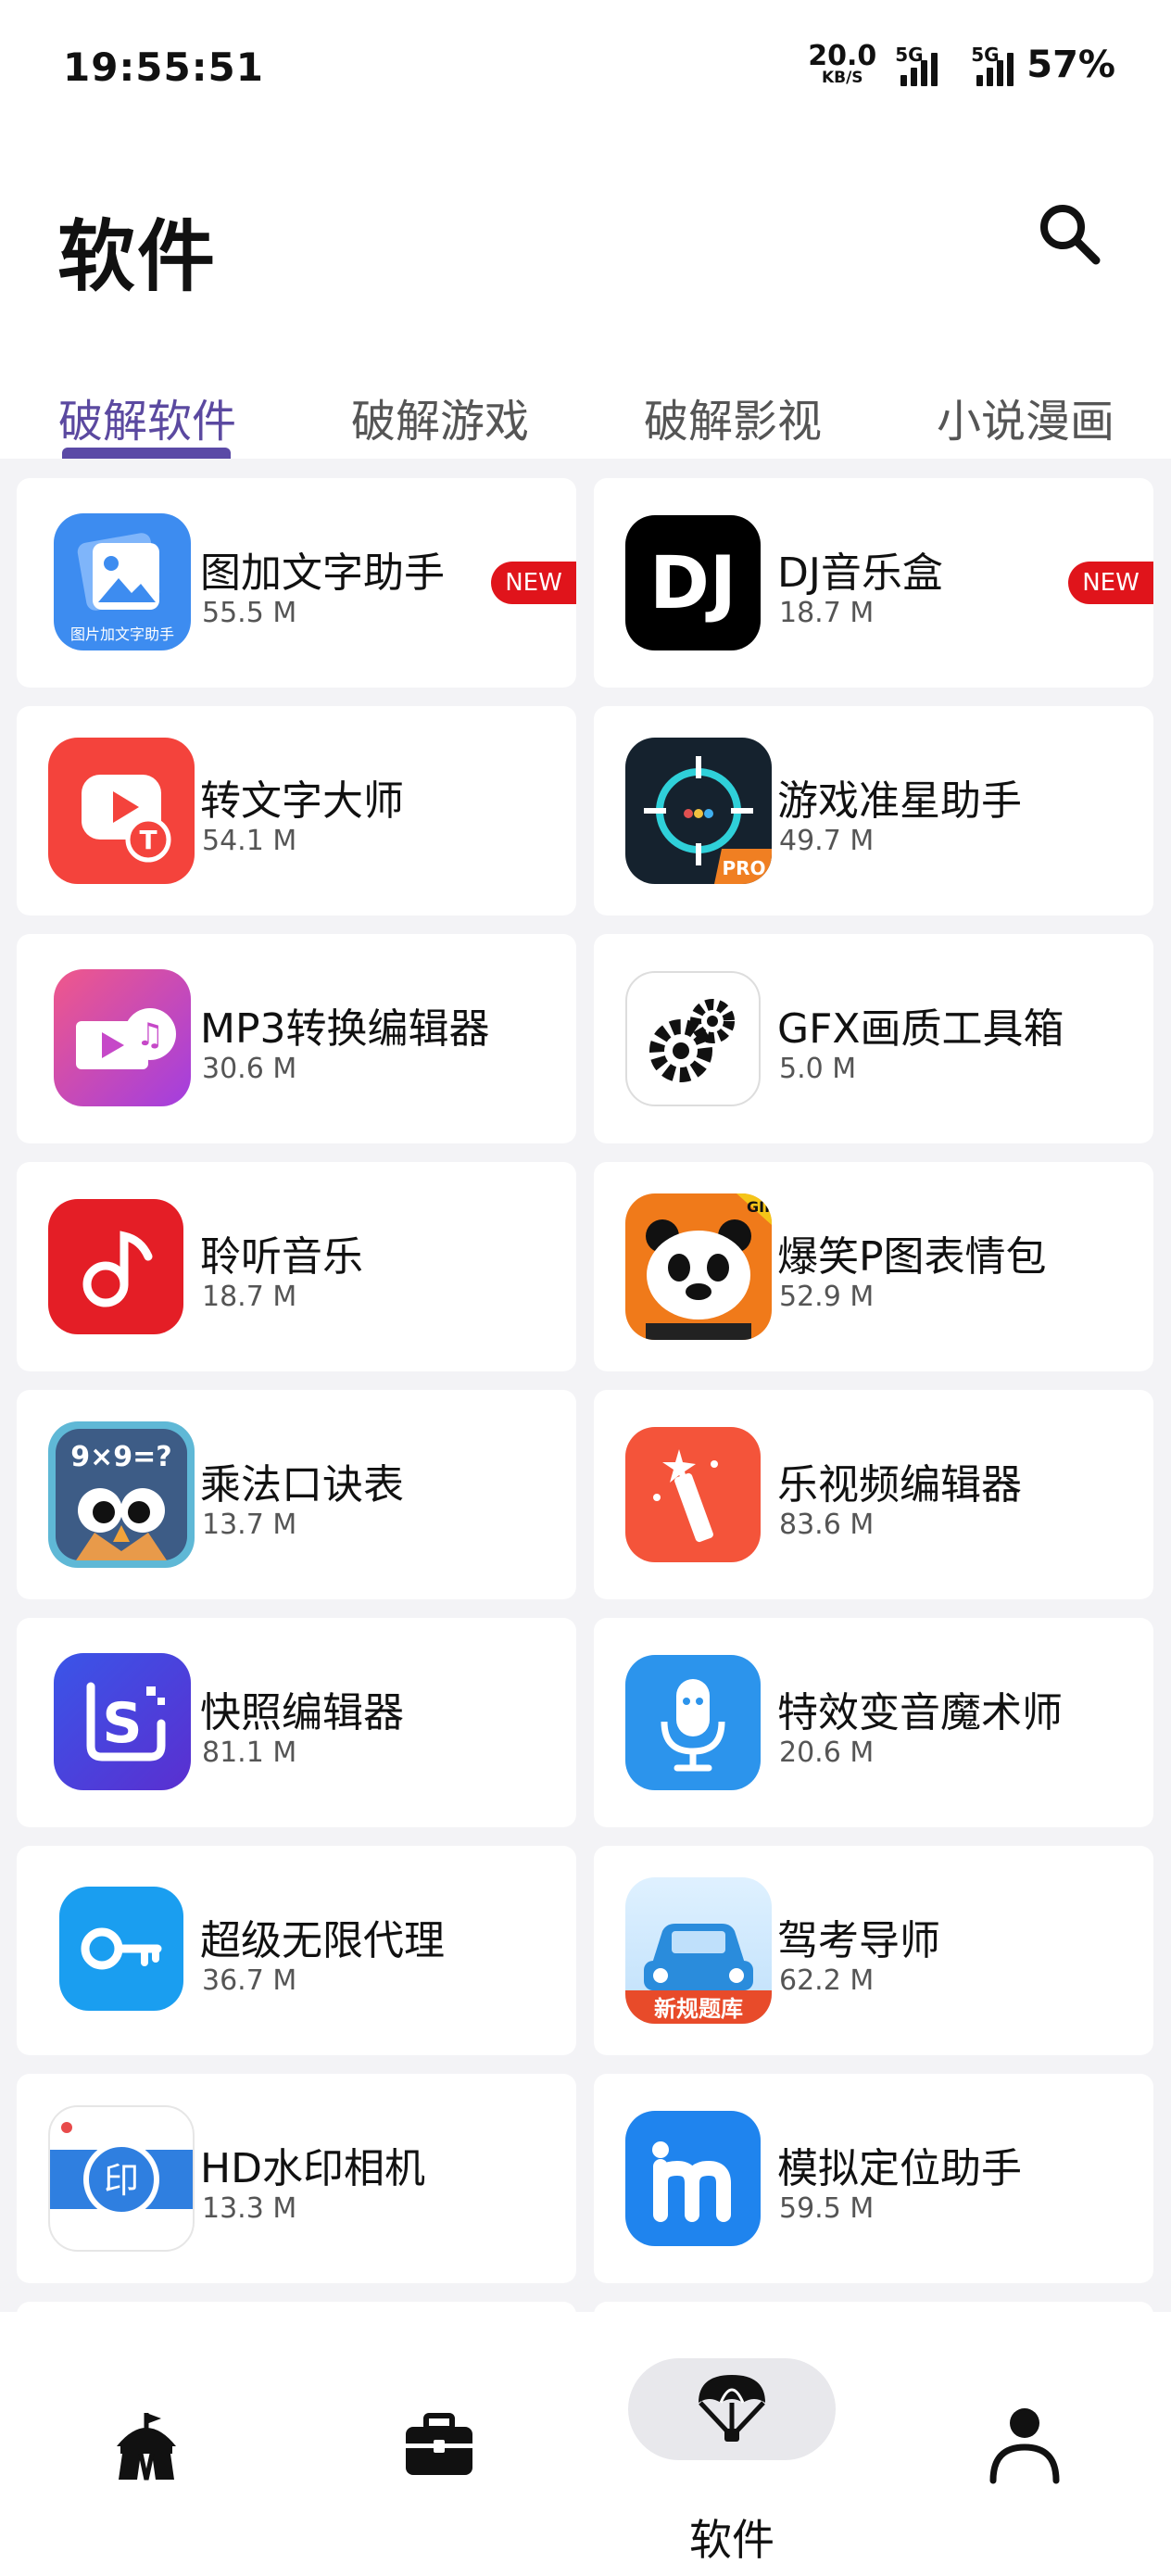 This screenshot has width=1171, height=2576. What do you see at coordinates (827, 2208) in the screenshot?
I see `app-size: 59.5 M` at bounding box center [827, 2208].